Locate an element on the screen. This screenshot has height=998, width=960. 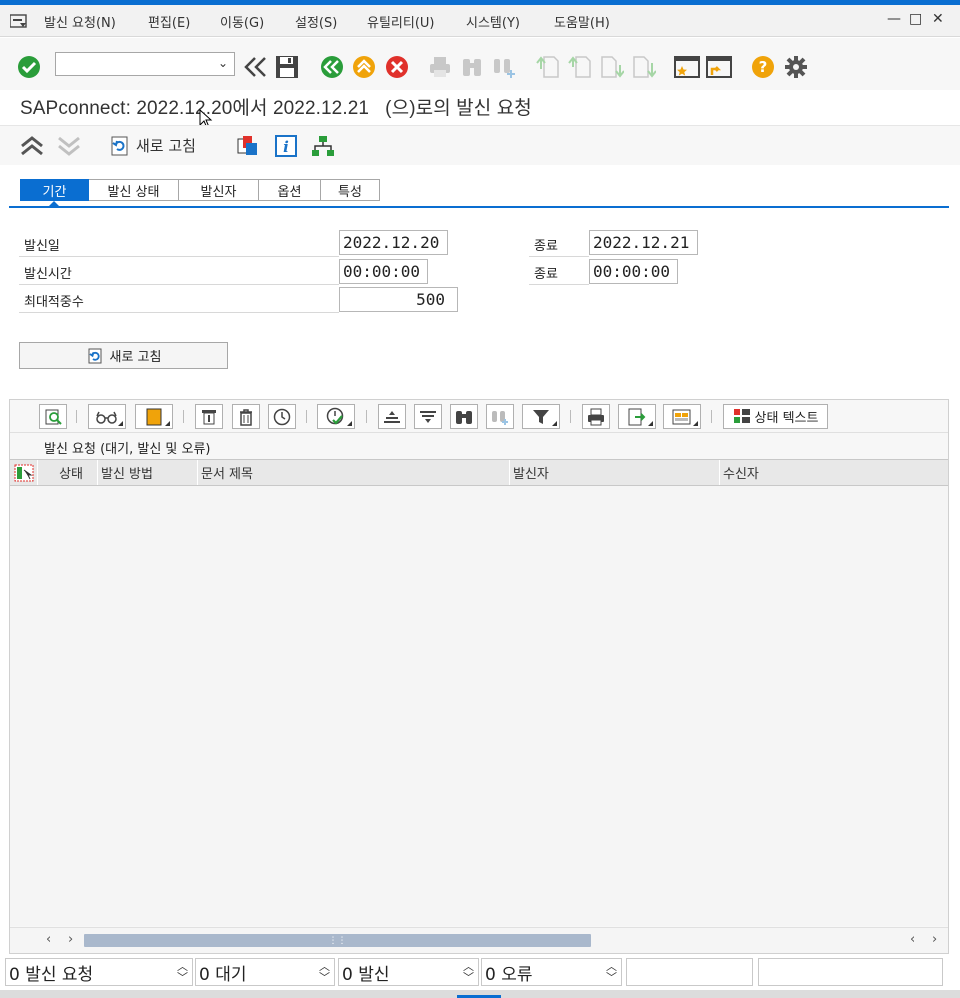
send-time-from-field: 00:00:00 is located at coordinates (383, 271).